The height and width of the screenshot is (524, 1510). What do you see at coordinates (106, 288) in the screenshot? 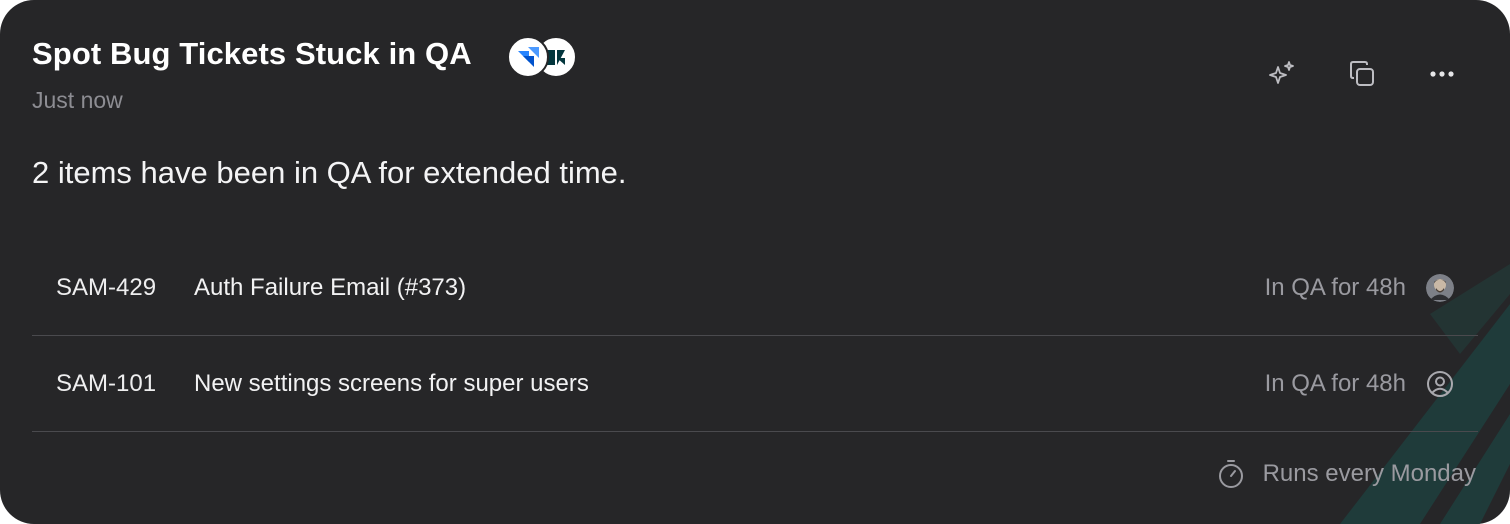
I see `ticket-key: SAM-429` at bounding box center [106, 288].